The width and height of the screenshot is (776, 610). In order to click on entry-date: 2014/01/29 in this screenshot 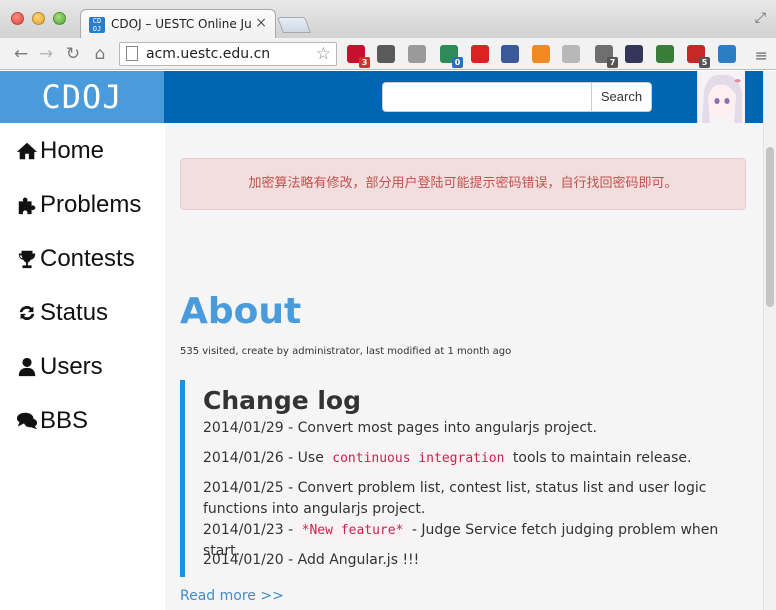, I will do `click(243, 428)`.